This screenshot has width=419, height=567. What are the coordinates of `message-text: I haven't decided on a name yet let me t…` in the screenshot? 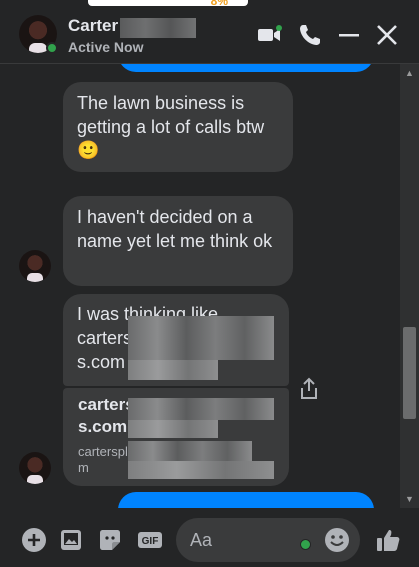 It's located at (175, 229).